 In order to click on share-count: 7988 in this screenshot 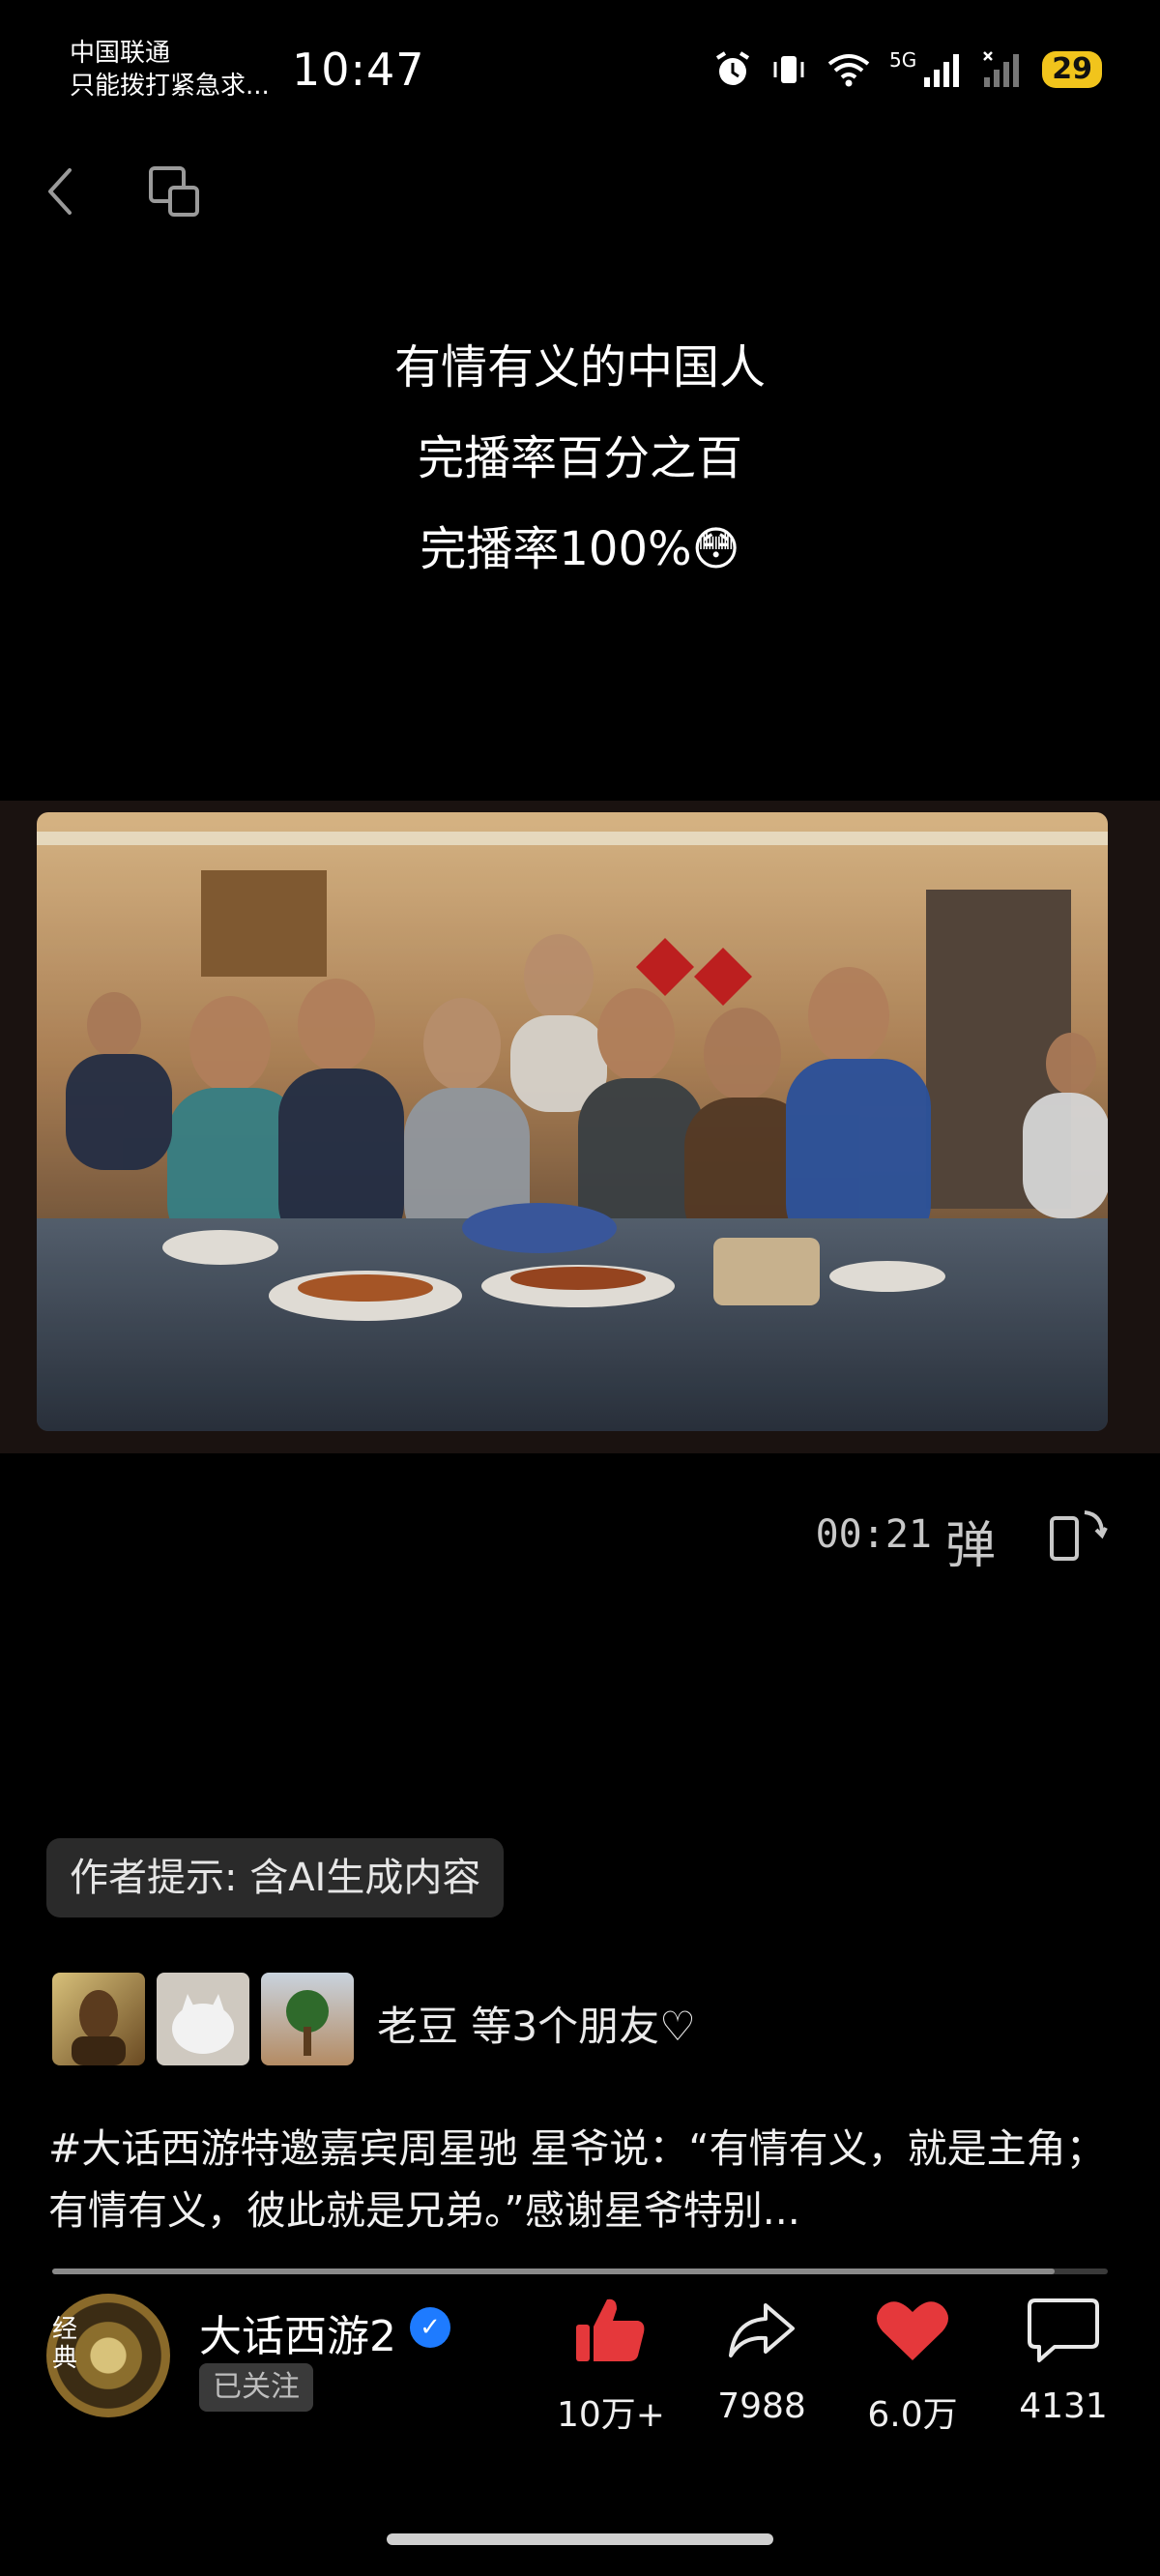, I will do `click(762, 2406)`.